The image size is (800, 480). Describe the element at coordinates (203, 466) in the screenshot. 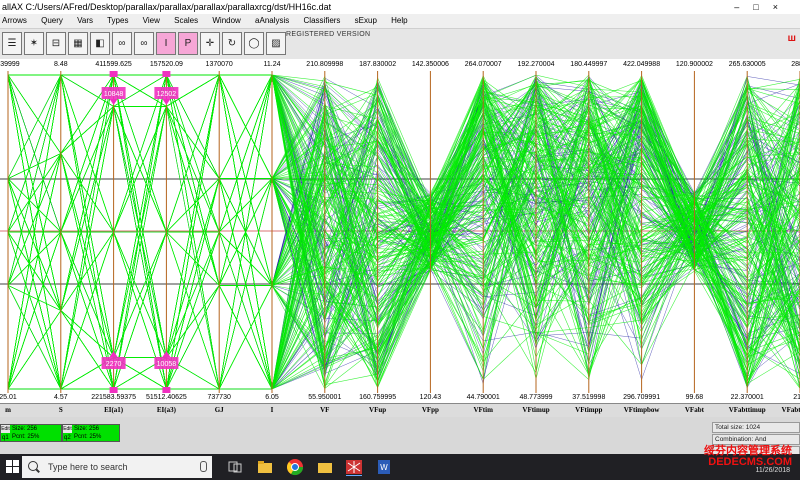

I see `microphone-icon` at that location.